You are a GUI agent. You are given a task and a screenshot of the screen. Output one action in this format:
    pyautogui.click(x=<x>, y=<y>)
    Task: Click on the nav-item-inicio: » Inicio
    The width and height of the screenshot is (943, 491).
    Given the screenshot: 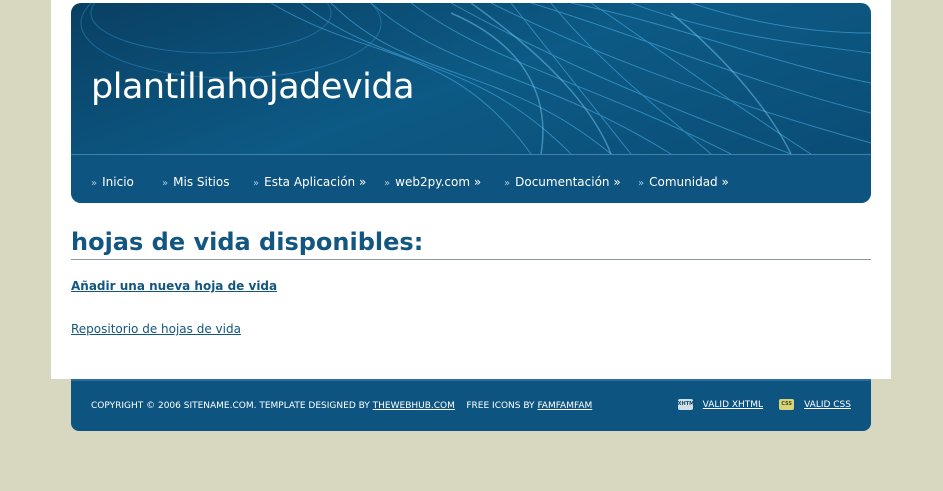 What is the action you would take?
    pyautogui.click(x=112, y=182)
    